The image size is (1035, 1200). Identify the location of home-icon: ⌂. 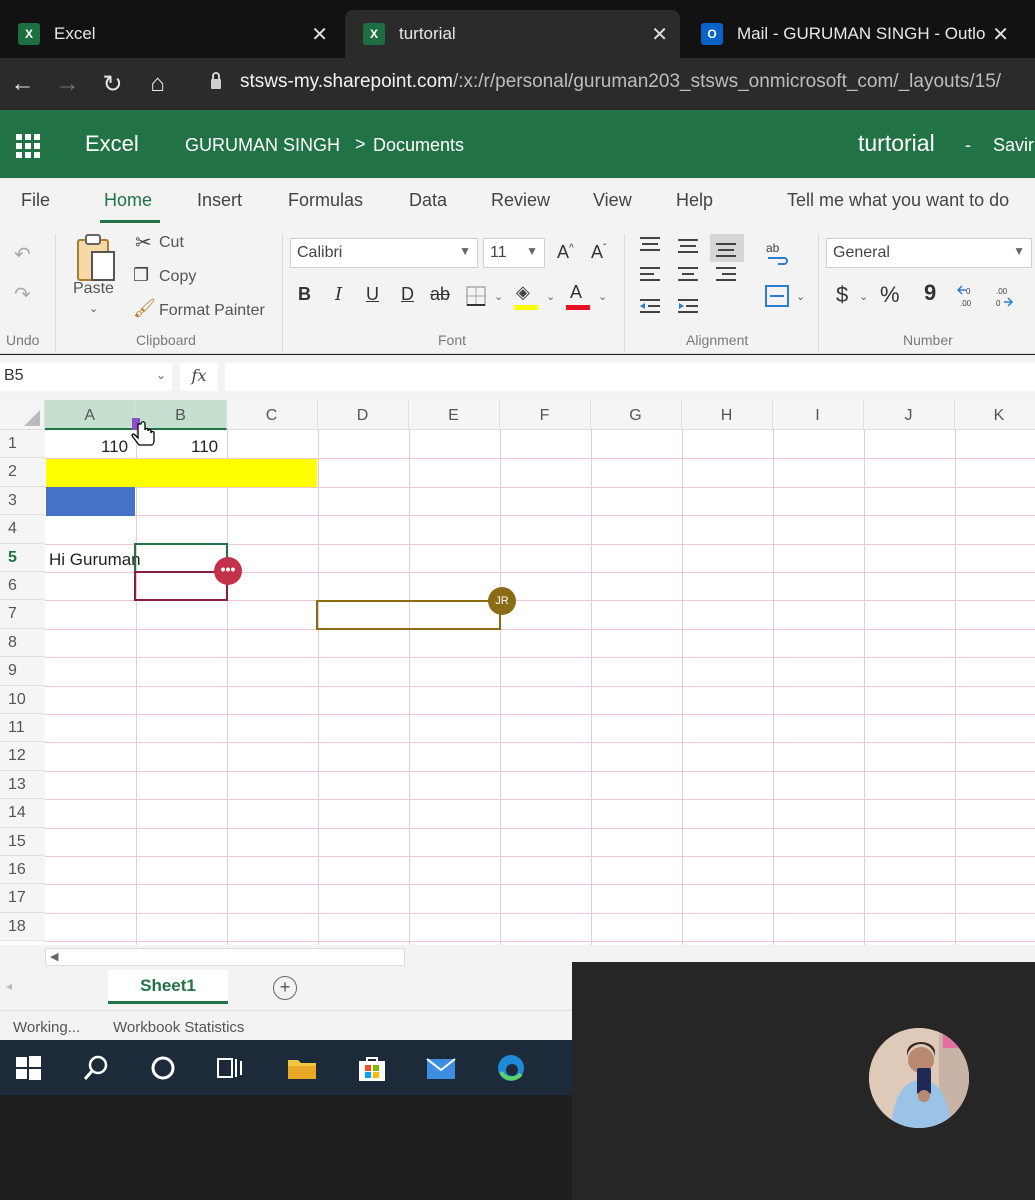
(157, 84).